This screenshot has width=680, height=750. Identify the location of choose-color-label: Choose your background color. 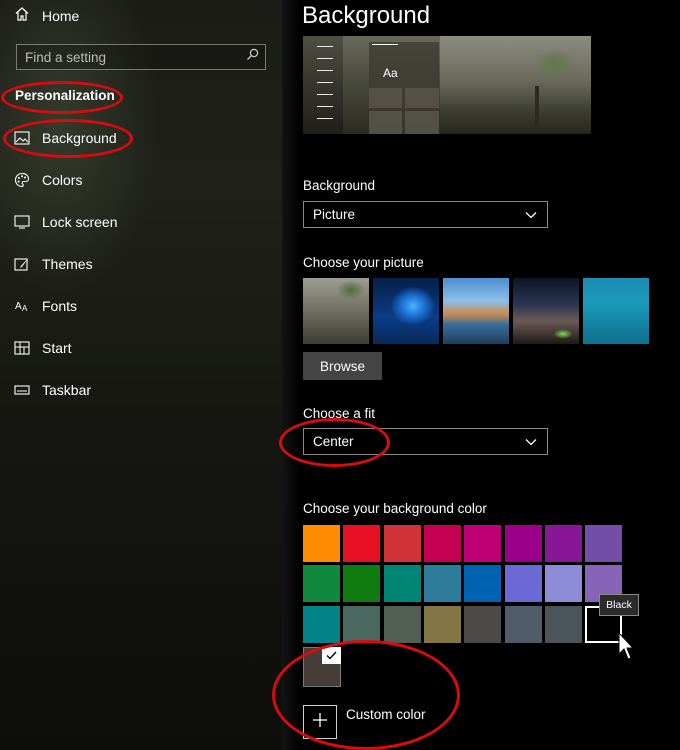
(395, 508).